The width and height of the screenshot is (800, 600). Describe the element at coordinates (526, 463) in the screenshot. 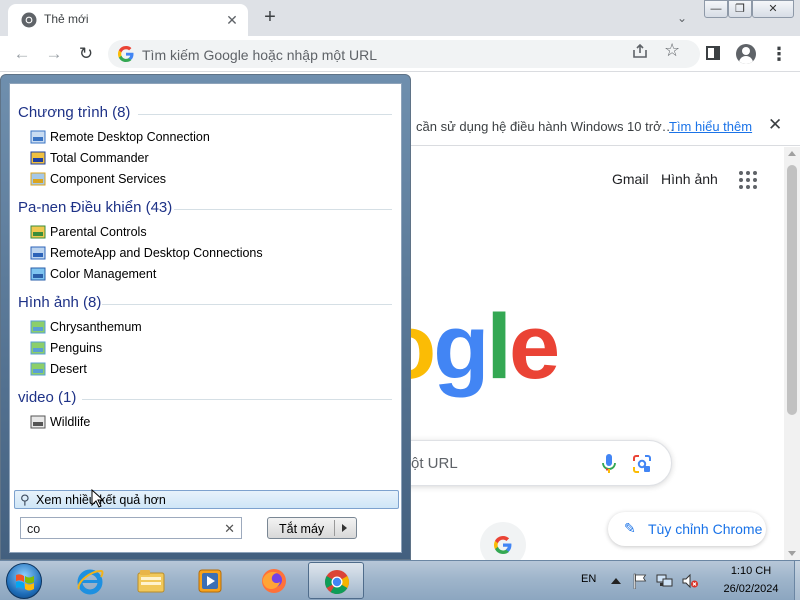

I see `google-search-box: ột URL` at that location.